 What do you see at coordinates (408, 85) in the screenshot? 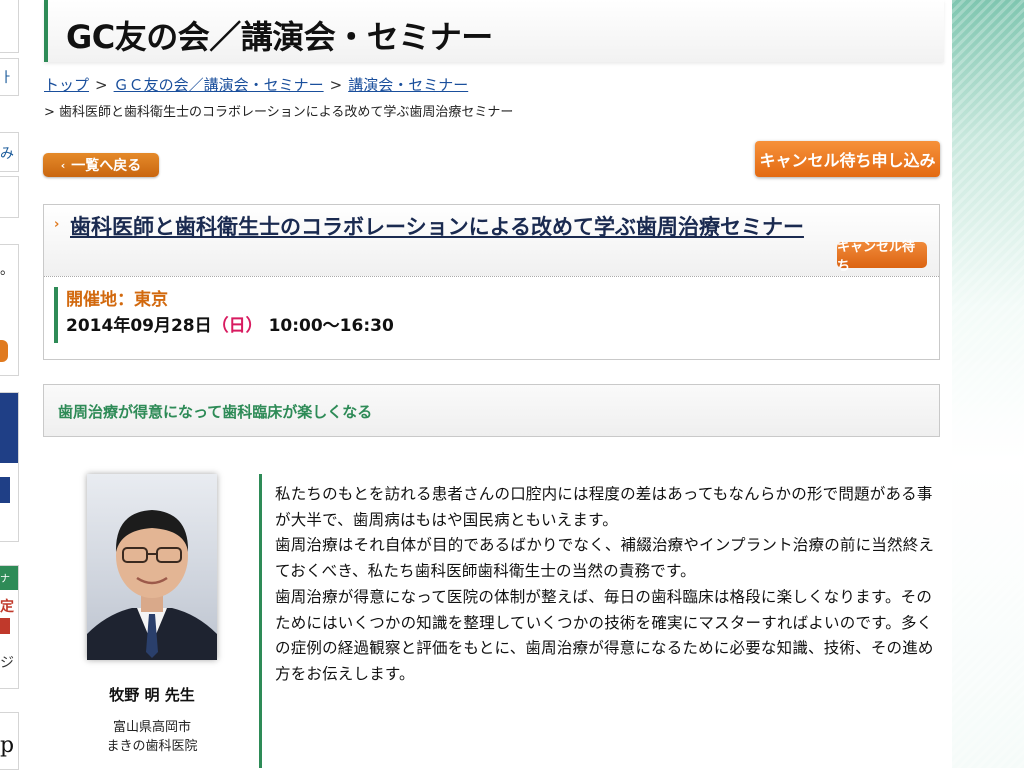
I see `breadcrumb-link-seminar: 講演会・セミナー` at bounding box center [408, 85].